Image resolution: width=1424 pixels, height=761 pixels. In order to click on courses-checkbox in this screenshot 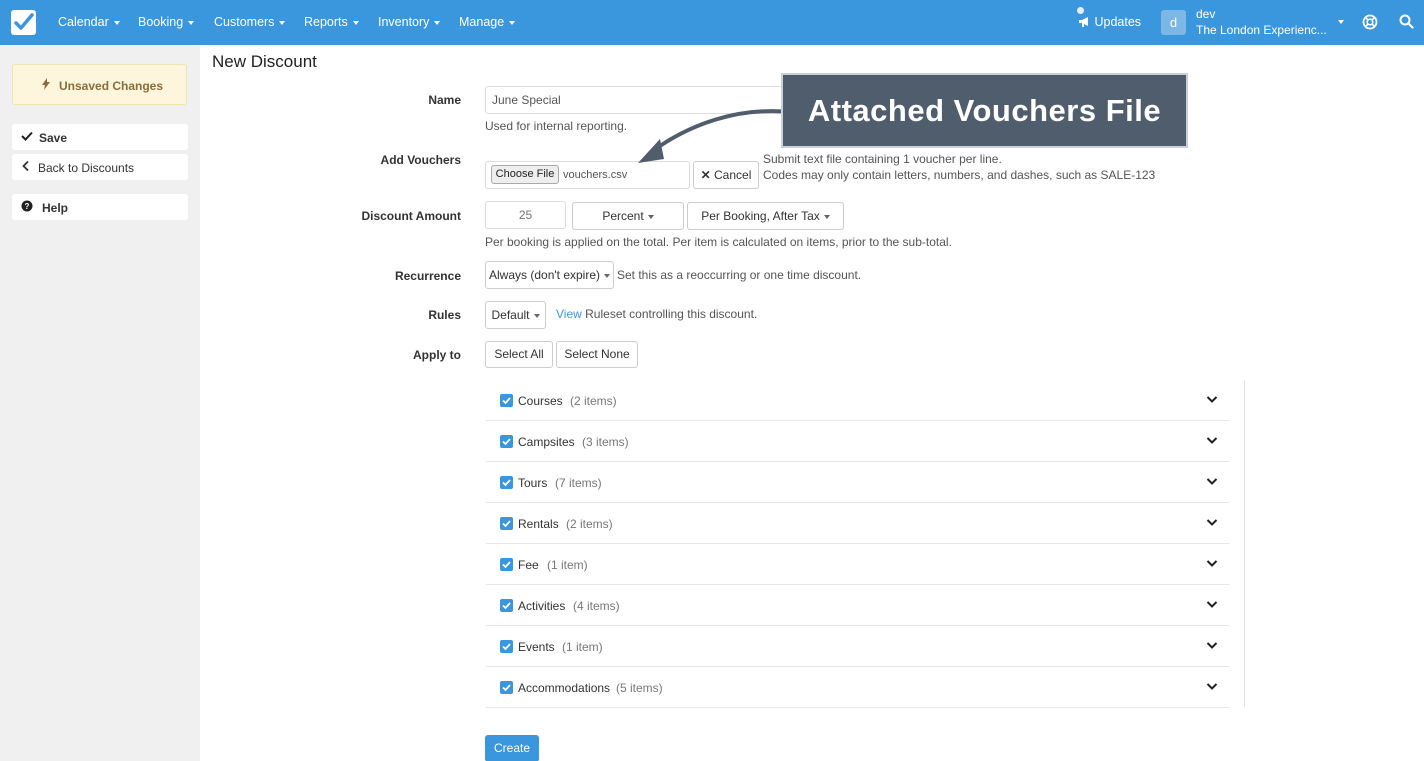, I will do `click(506, 400)`.